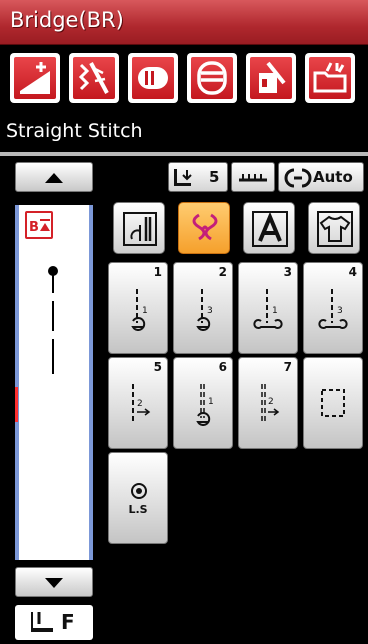 The height and width of the screenshot is (644, 368). I want to click on feed-ruler-icon, so click(253, 178).